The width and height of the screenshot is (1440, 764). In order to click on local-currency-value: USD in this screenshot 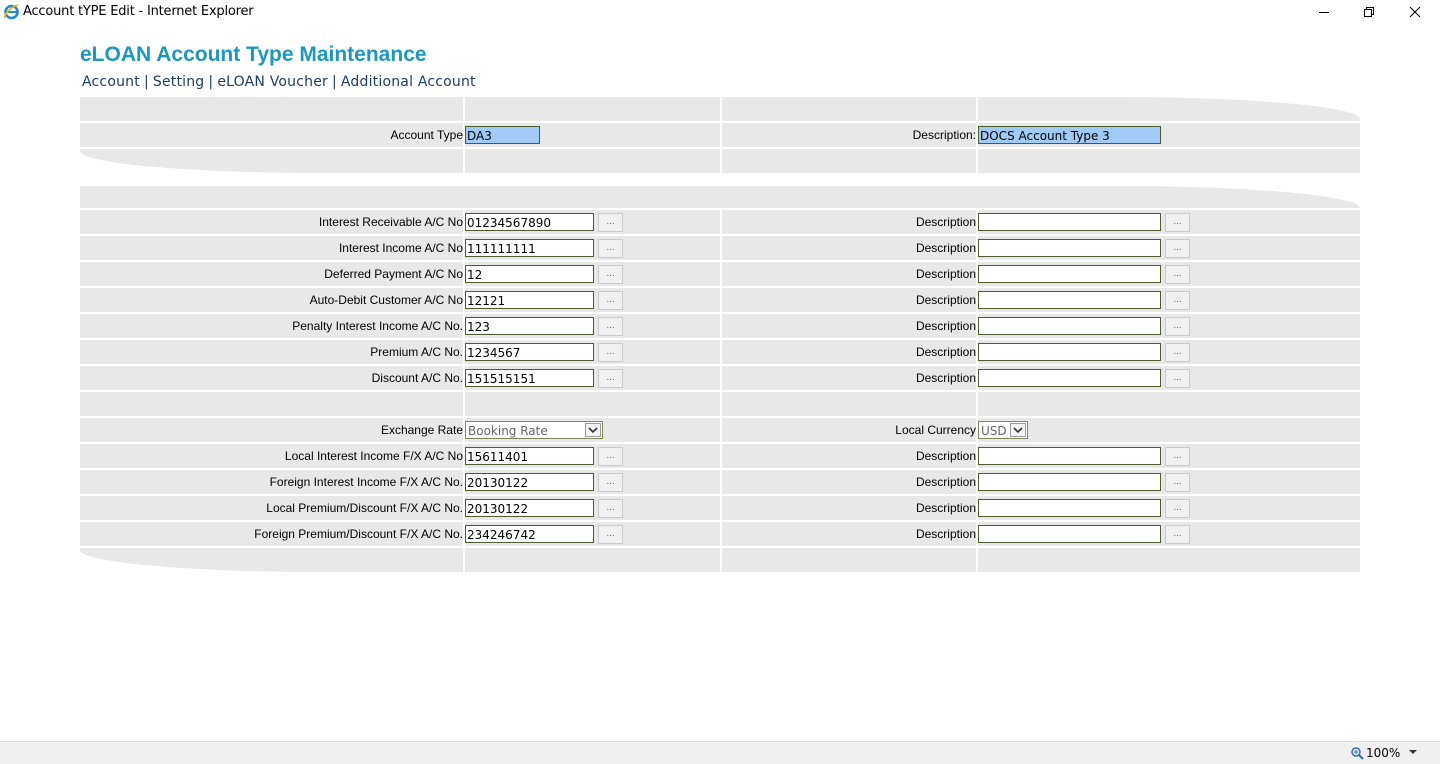, I will do `click(994, 431)`.